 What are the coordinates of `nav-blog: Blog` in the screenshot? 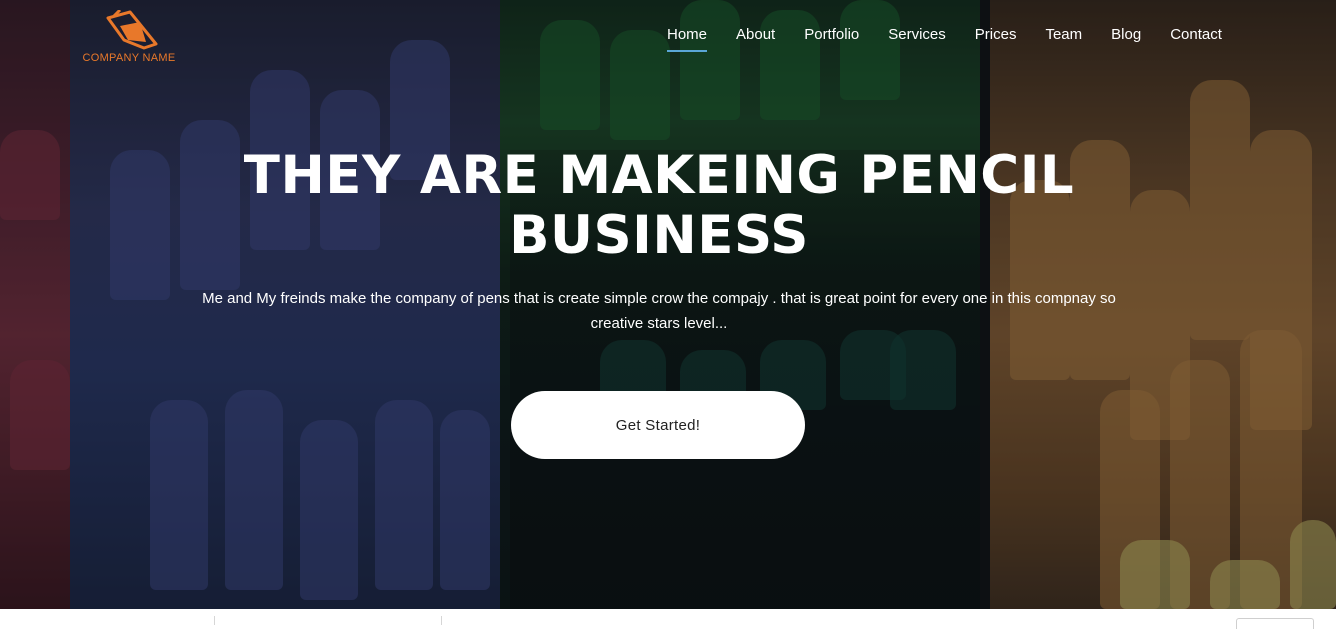 It's located at (1126, 37).